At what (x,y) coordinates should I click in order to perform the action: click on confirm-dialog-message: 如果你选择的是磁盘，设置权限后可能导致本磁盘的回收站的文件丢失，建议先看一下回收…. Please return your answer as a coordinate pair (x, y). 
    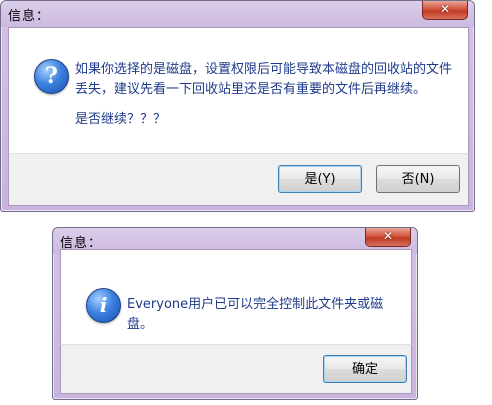
    Looking at the image, I should click on (264, 79).